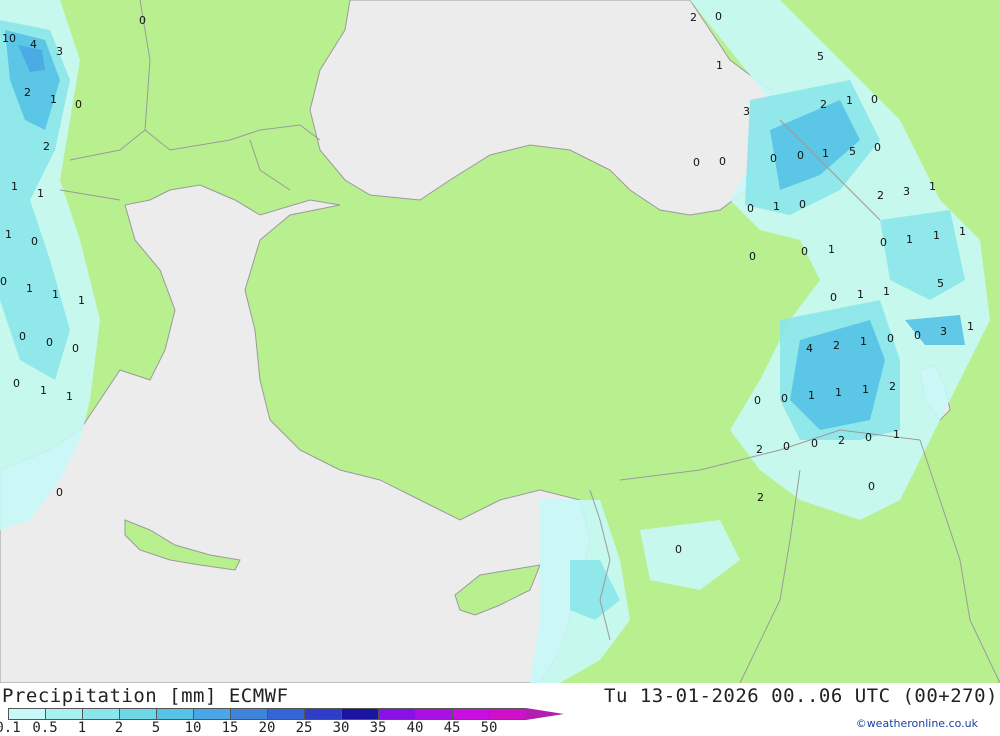 The image size is (1000, 736). Describe the element at coordinates (415, 728) in the screenshot. I see `legend-tick-label: 40` at that location.